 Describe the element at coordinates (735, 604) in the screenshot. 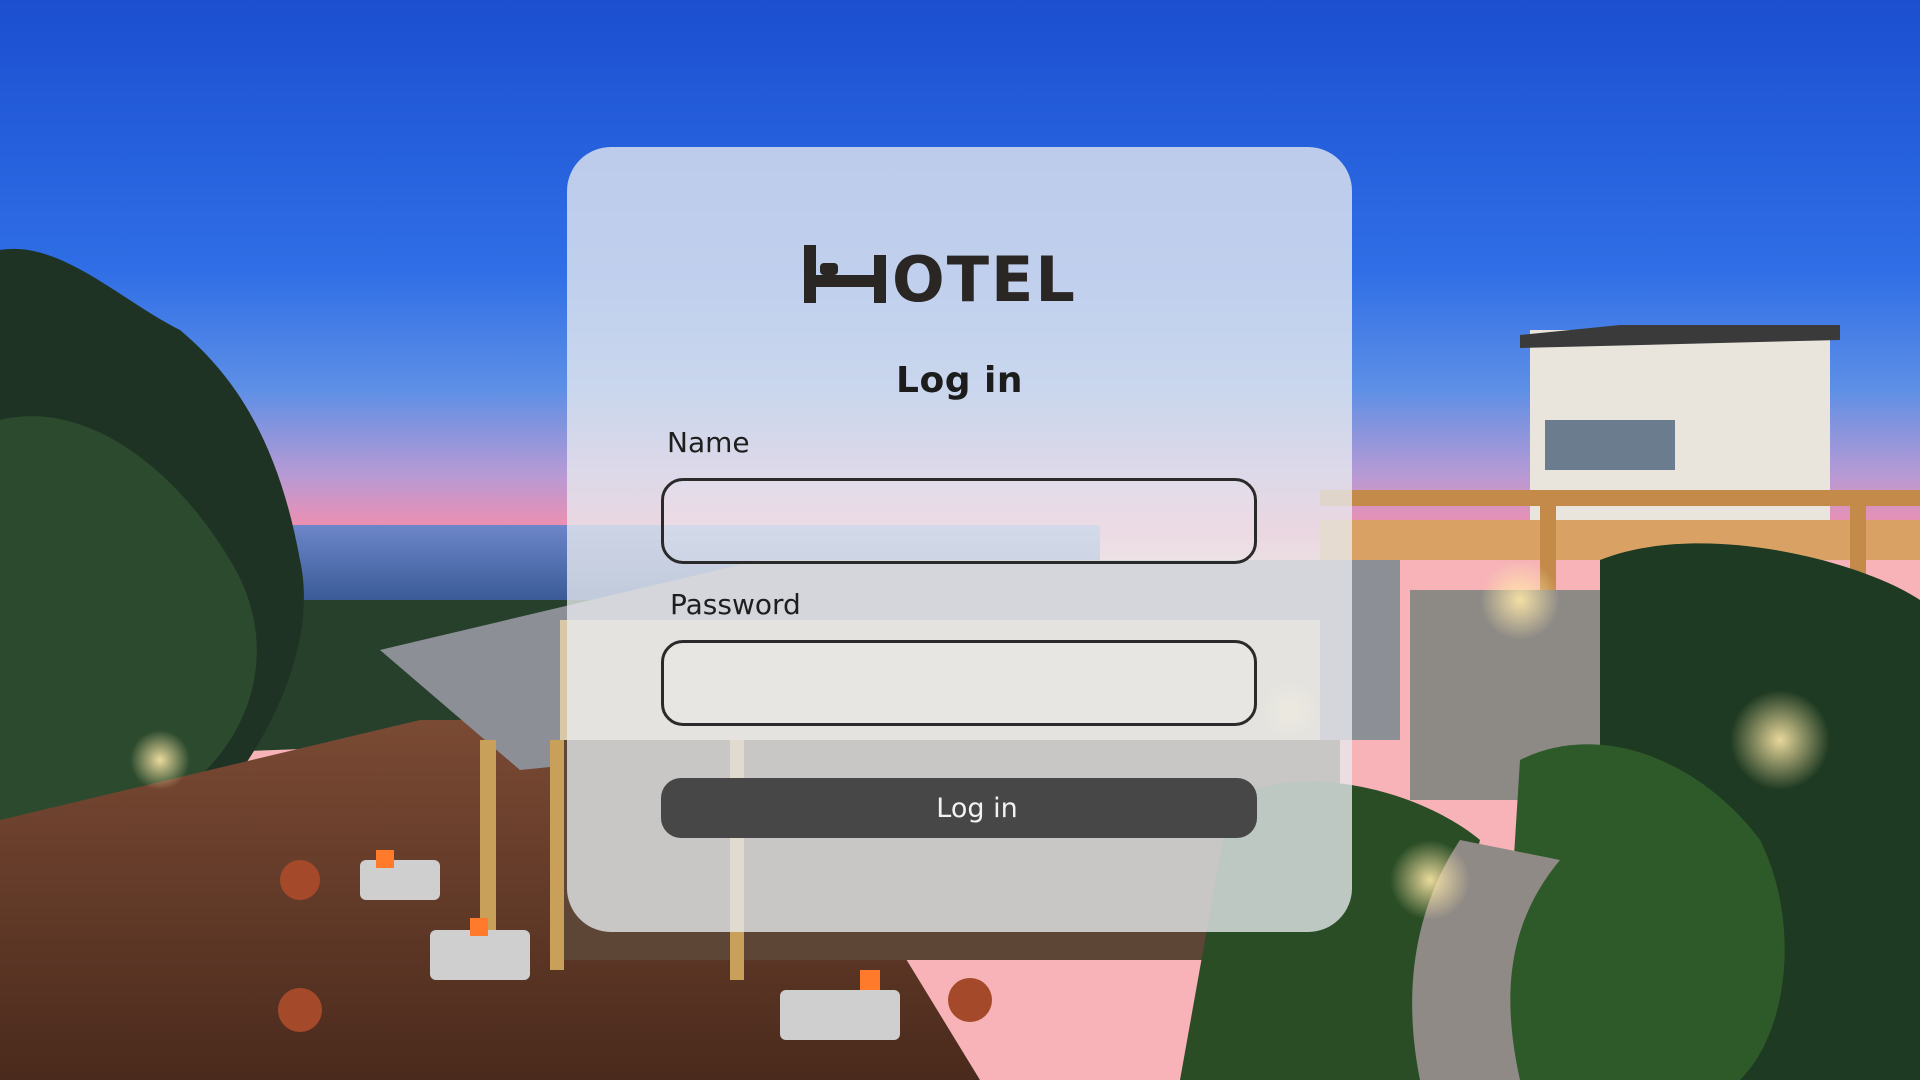

I see `password-label: Password` at that location.